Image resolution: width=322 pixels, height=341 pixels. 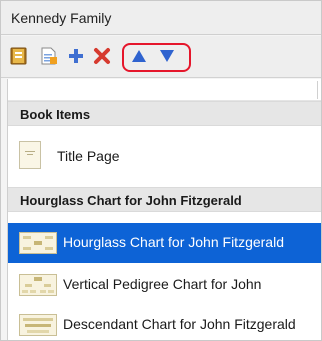 I want to click on toolbar, so click(x=161, y=57).